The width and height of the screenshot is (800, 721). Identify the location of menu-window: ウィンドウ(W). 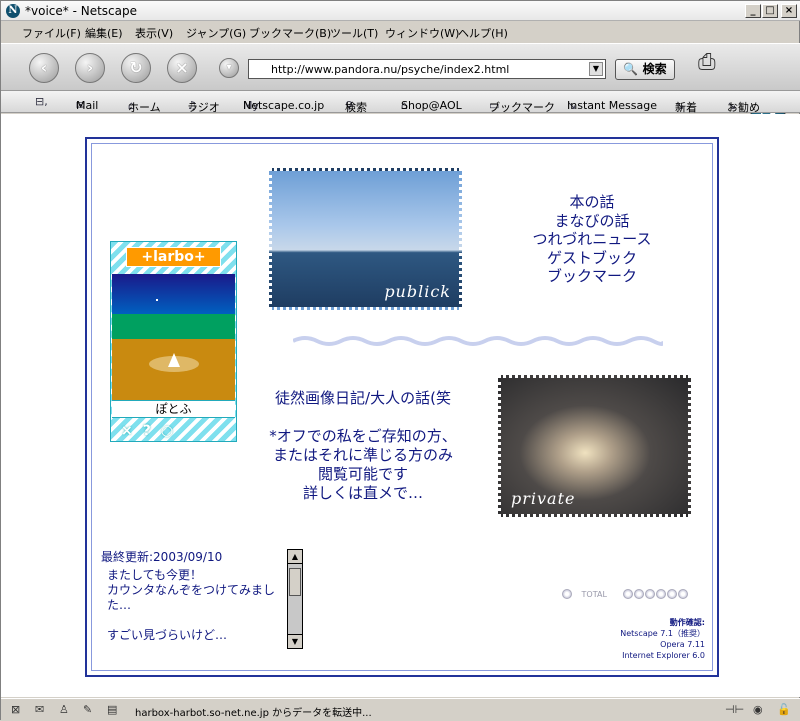
(422, 33).